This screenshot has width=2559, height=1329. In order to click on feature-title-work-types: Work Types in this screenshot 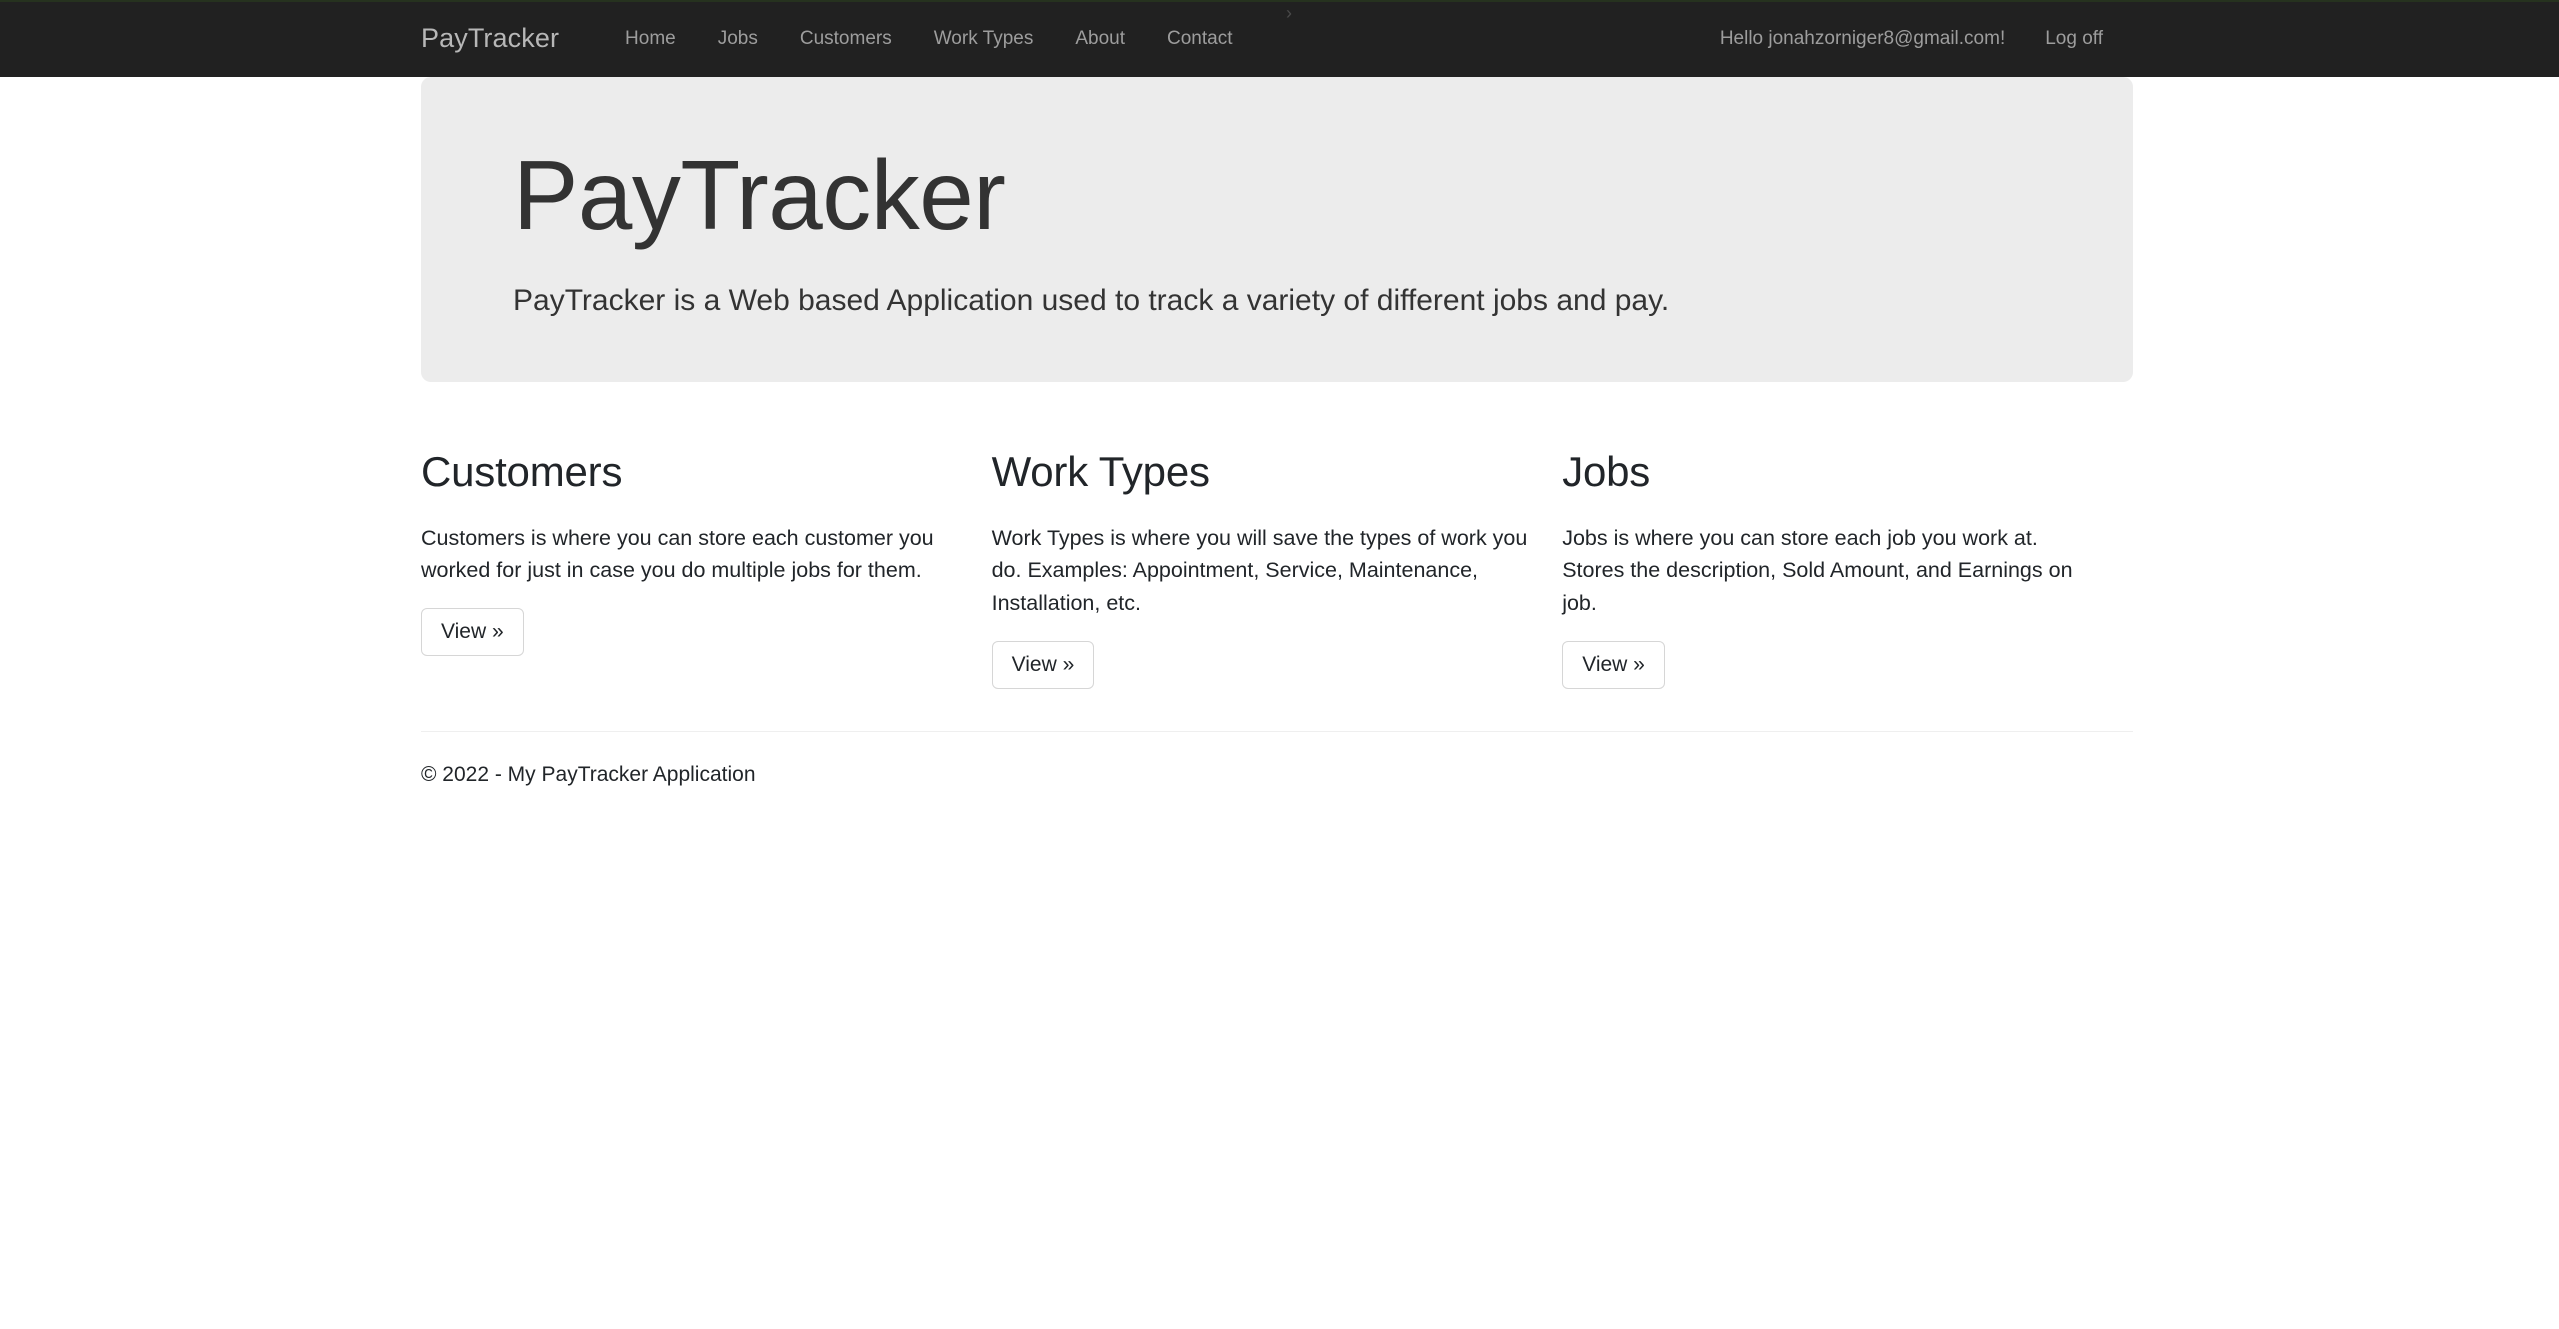, I will do `click(1100, 472)`.